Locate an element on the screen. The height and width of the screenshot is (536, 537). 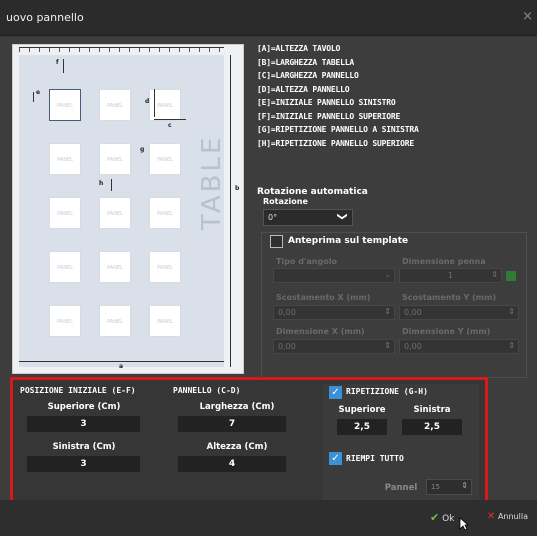
fill-all-label: RIEMPI TUTTO is located at coordinates (375, 458).